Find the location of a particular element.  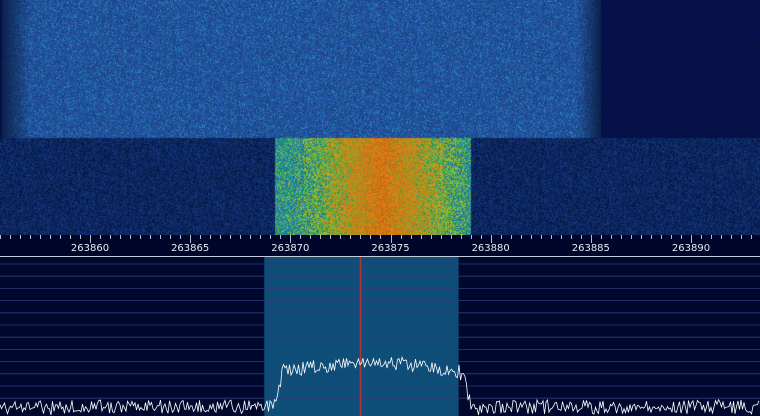

scale-label: 263865 is located at coordinates (190, 248).